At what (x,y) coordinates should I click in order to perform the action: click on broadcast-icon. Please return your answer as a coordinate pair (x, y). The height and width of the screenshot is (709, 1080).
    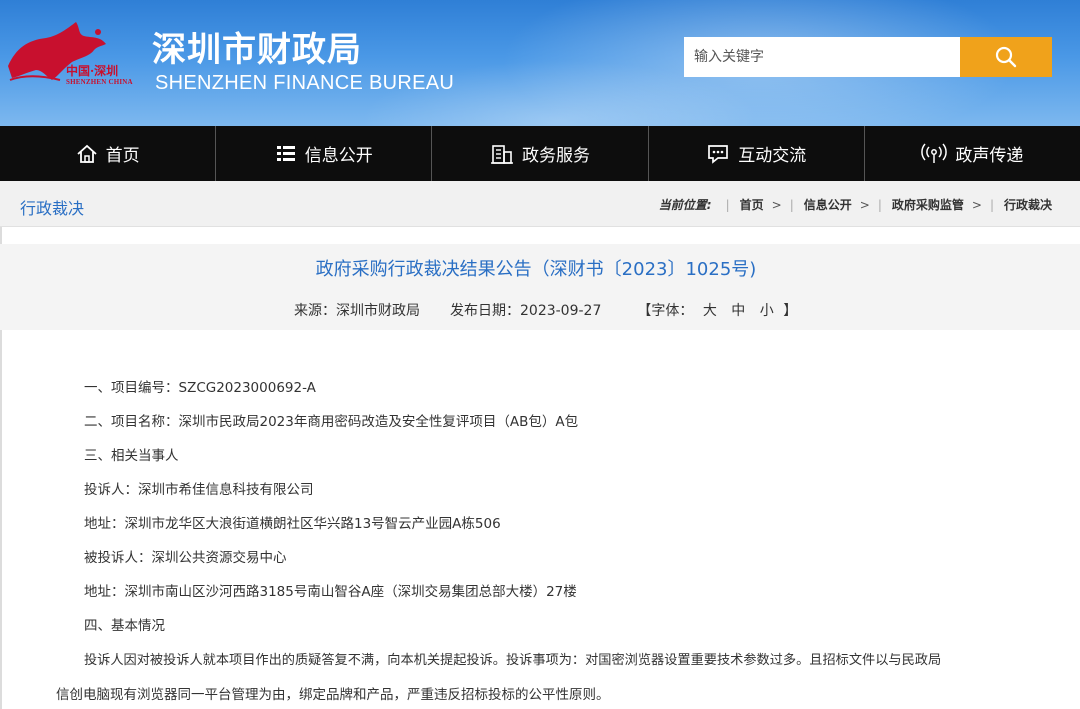
    Looking at the image, I should click on (934, 153).